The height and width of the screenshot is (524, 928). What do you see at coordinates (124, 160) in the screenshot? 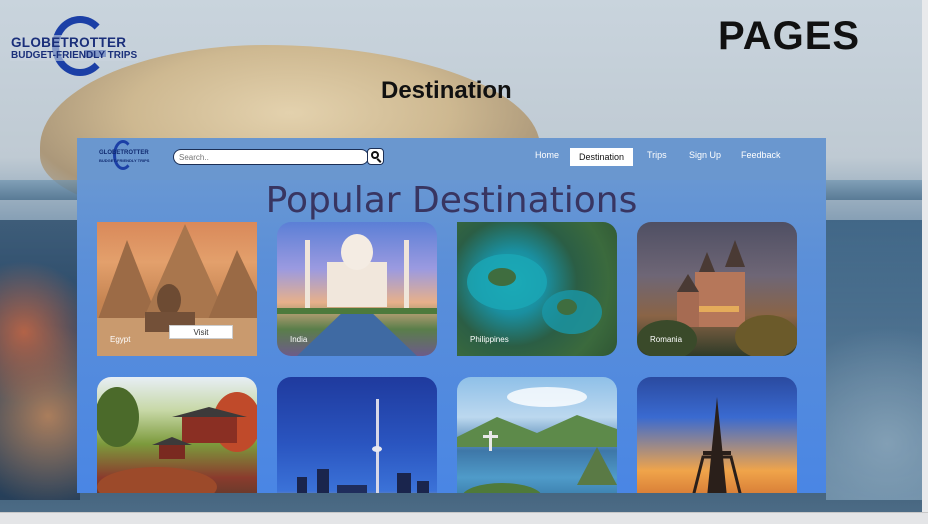
I see `site-logo-tagline: BUDGET-FRIENDLY TRIPS` at bounding box center [124, 160].